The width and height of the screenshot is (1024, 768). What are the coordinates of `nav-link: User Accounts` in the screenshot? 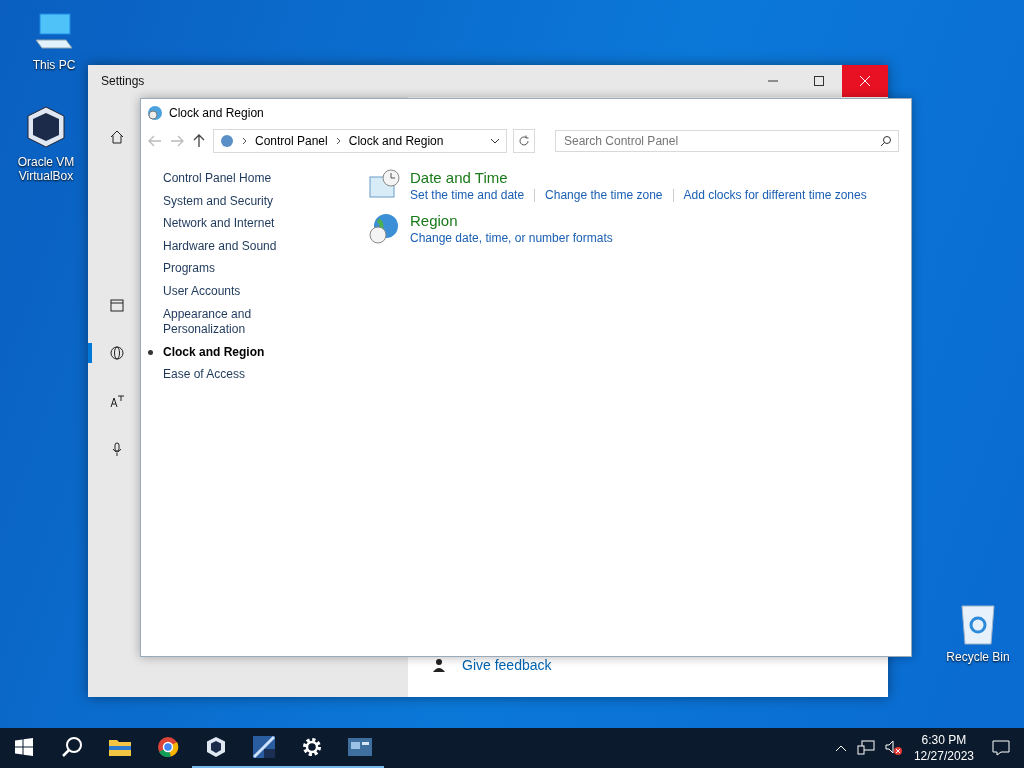 It's located at (202, 291).